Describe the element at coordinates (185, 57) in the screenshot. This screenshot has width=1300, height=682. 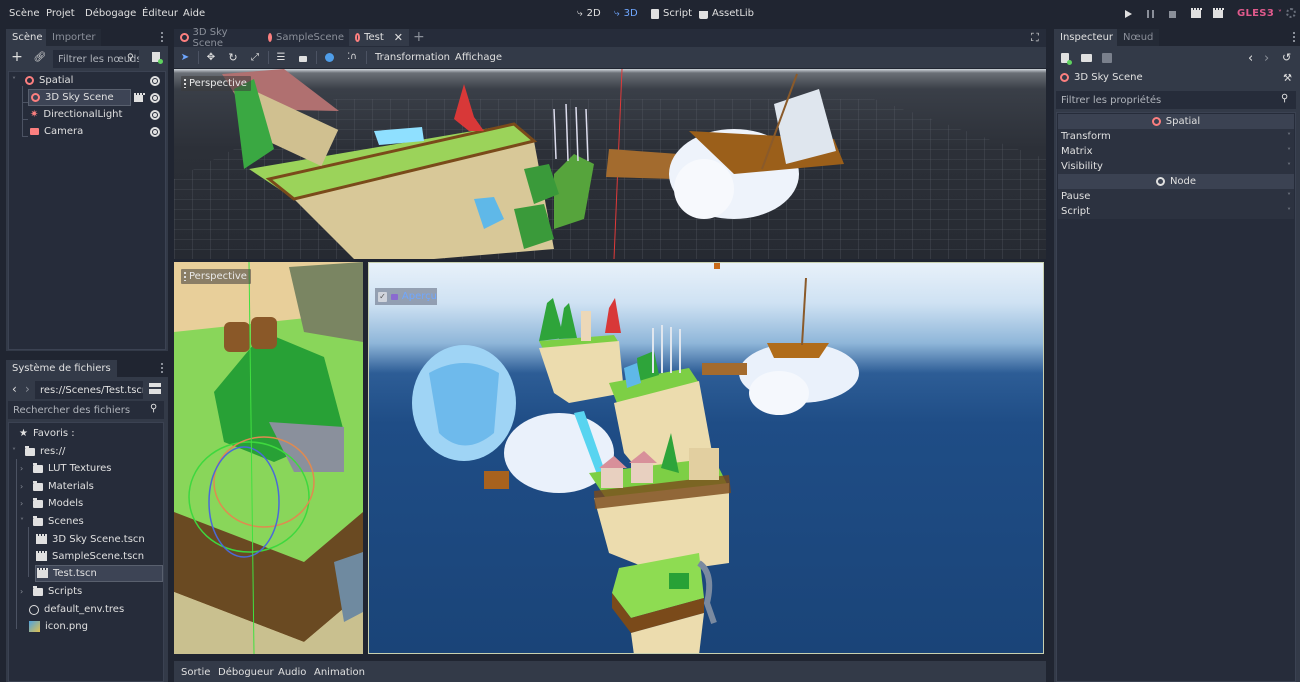
I see `select-mode-button: ➤` at that location.